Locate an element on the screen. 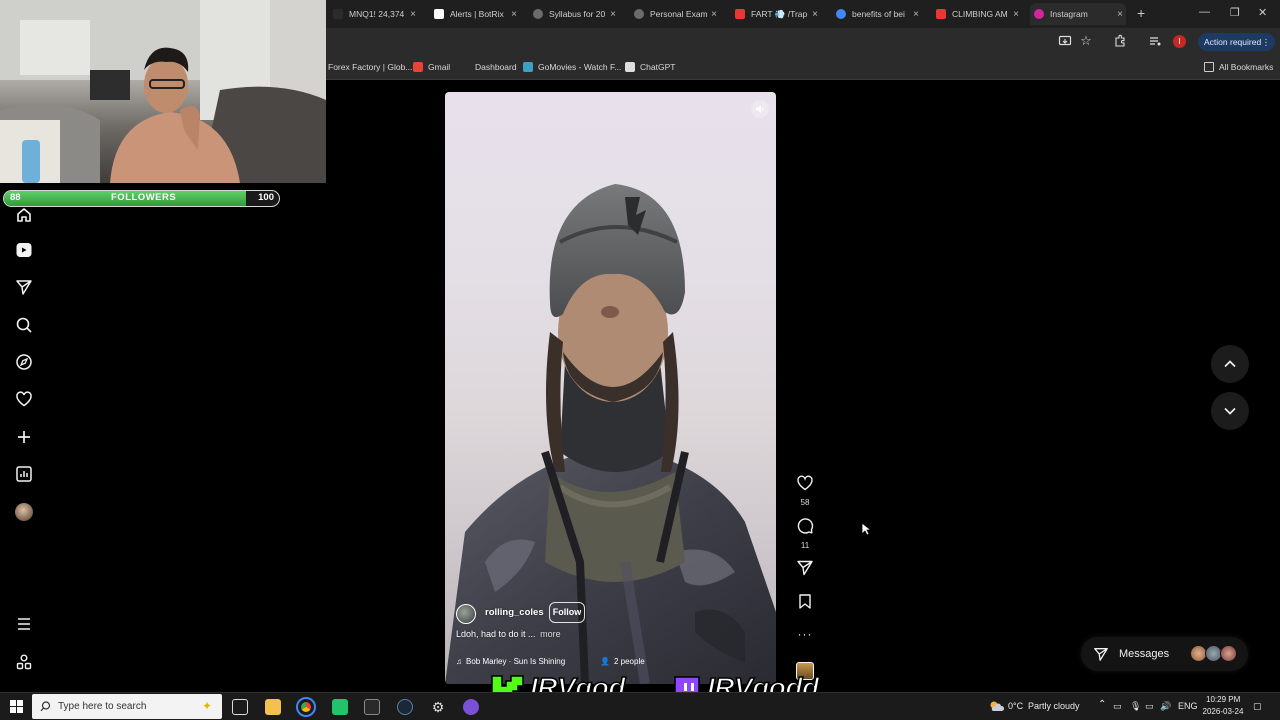 Image resolution: width=1280 pixels, height=720 pixels. task-view-icon is located at coordinates (240, 707).